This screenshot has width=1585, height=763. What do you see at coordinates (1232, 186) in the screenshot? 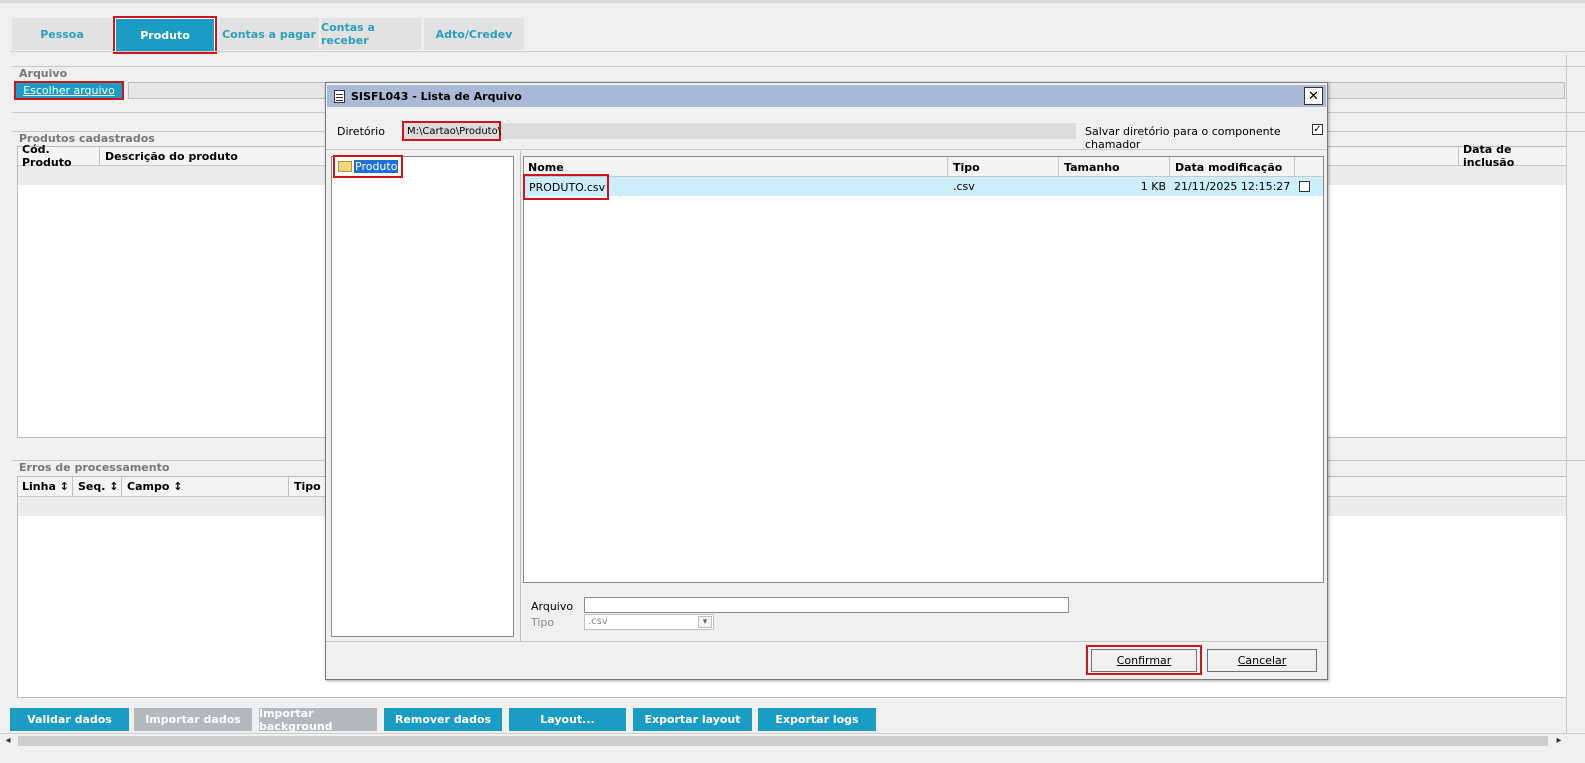
I see `file-modified: 21/11/2025 12:15:27` at bounding box center [1232, 186].